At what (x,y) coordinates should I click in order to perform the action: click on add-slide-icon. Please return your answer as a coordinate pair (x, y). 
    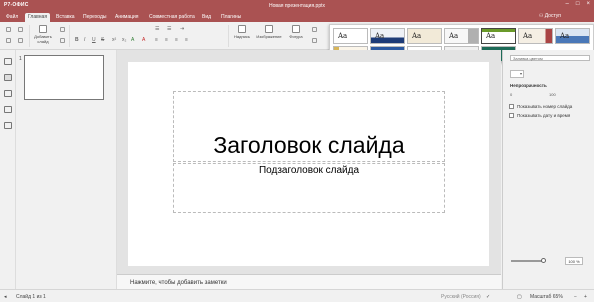
    Looking at the image, I should click on (43, 29).